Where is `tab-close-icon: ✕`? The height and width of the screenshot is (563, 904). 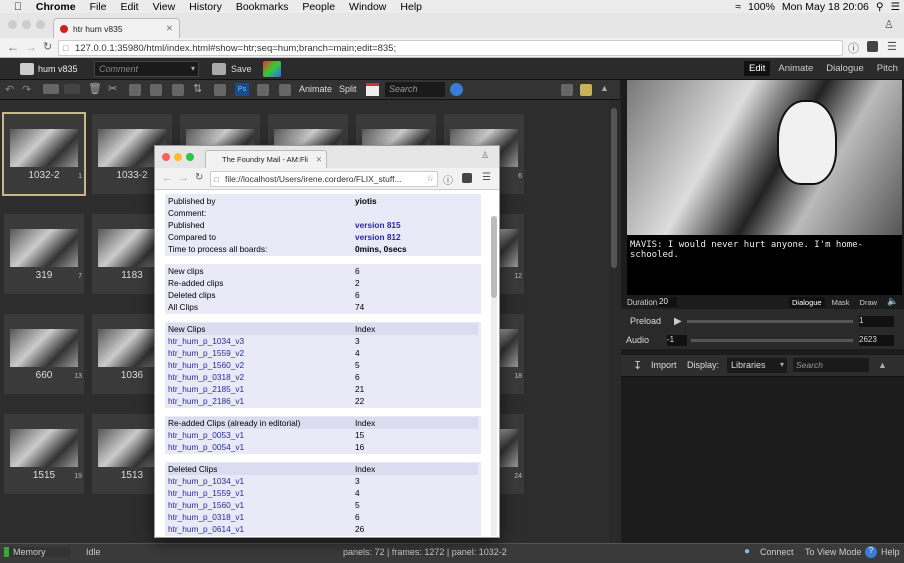 tab-close-icon: ✕ is located at coordinates (169, 28).